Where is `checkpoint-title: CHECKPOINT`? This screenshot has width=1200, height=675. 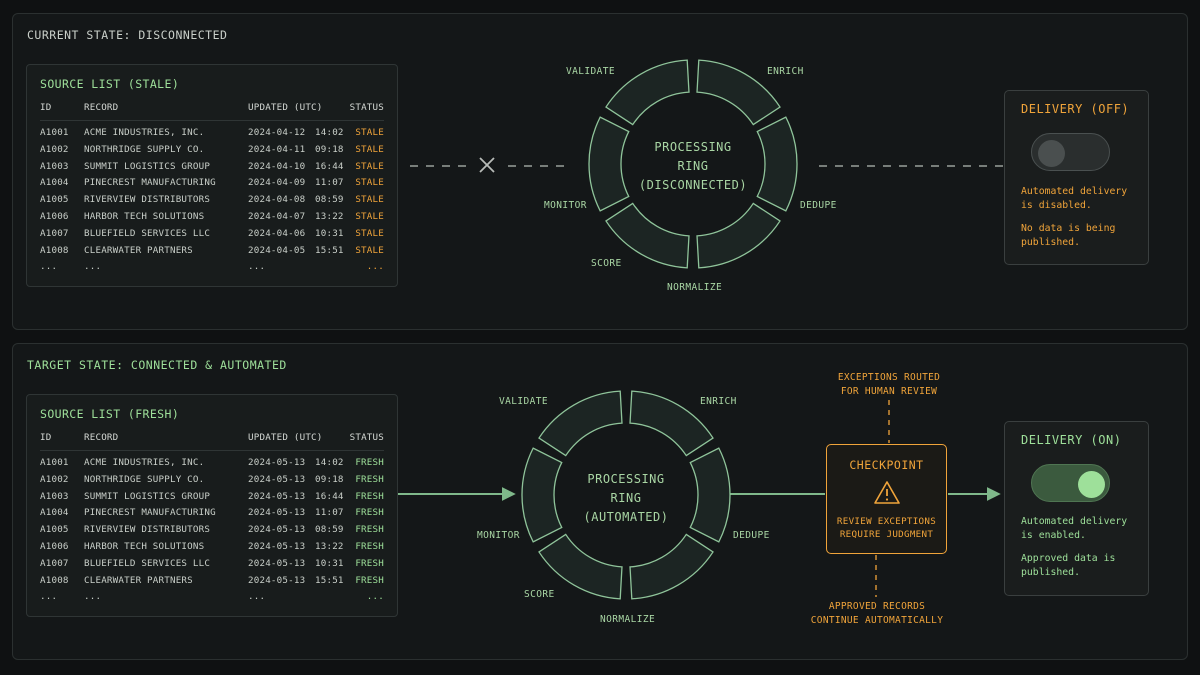 checkpoint-title: CHECKPOINT is located at coordinates (886, 465).